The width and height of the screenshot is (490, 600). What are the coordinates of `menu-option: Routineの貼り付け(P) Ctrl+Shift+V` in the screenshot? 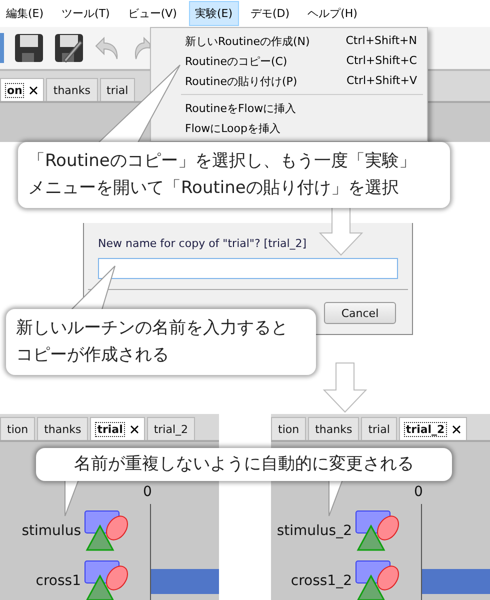 It's located at (289, 81).